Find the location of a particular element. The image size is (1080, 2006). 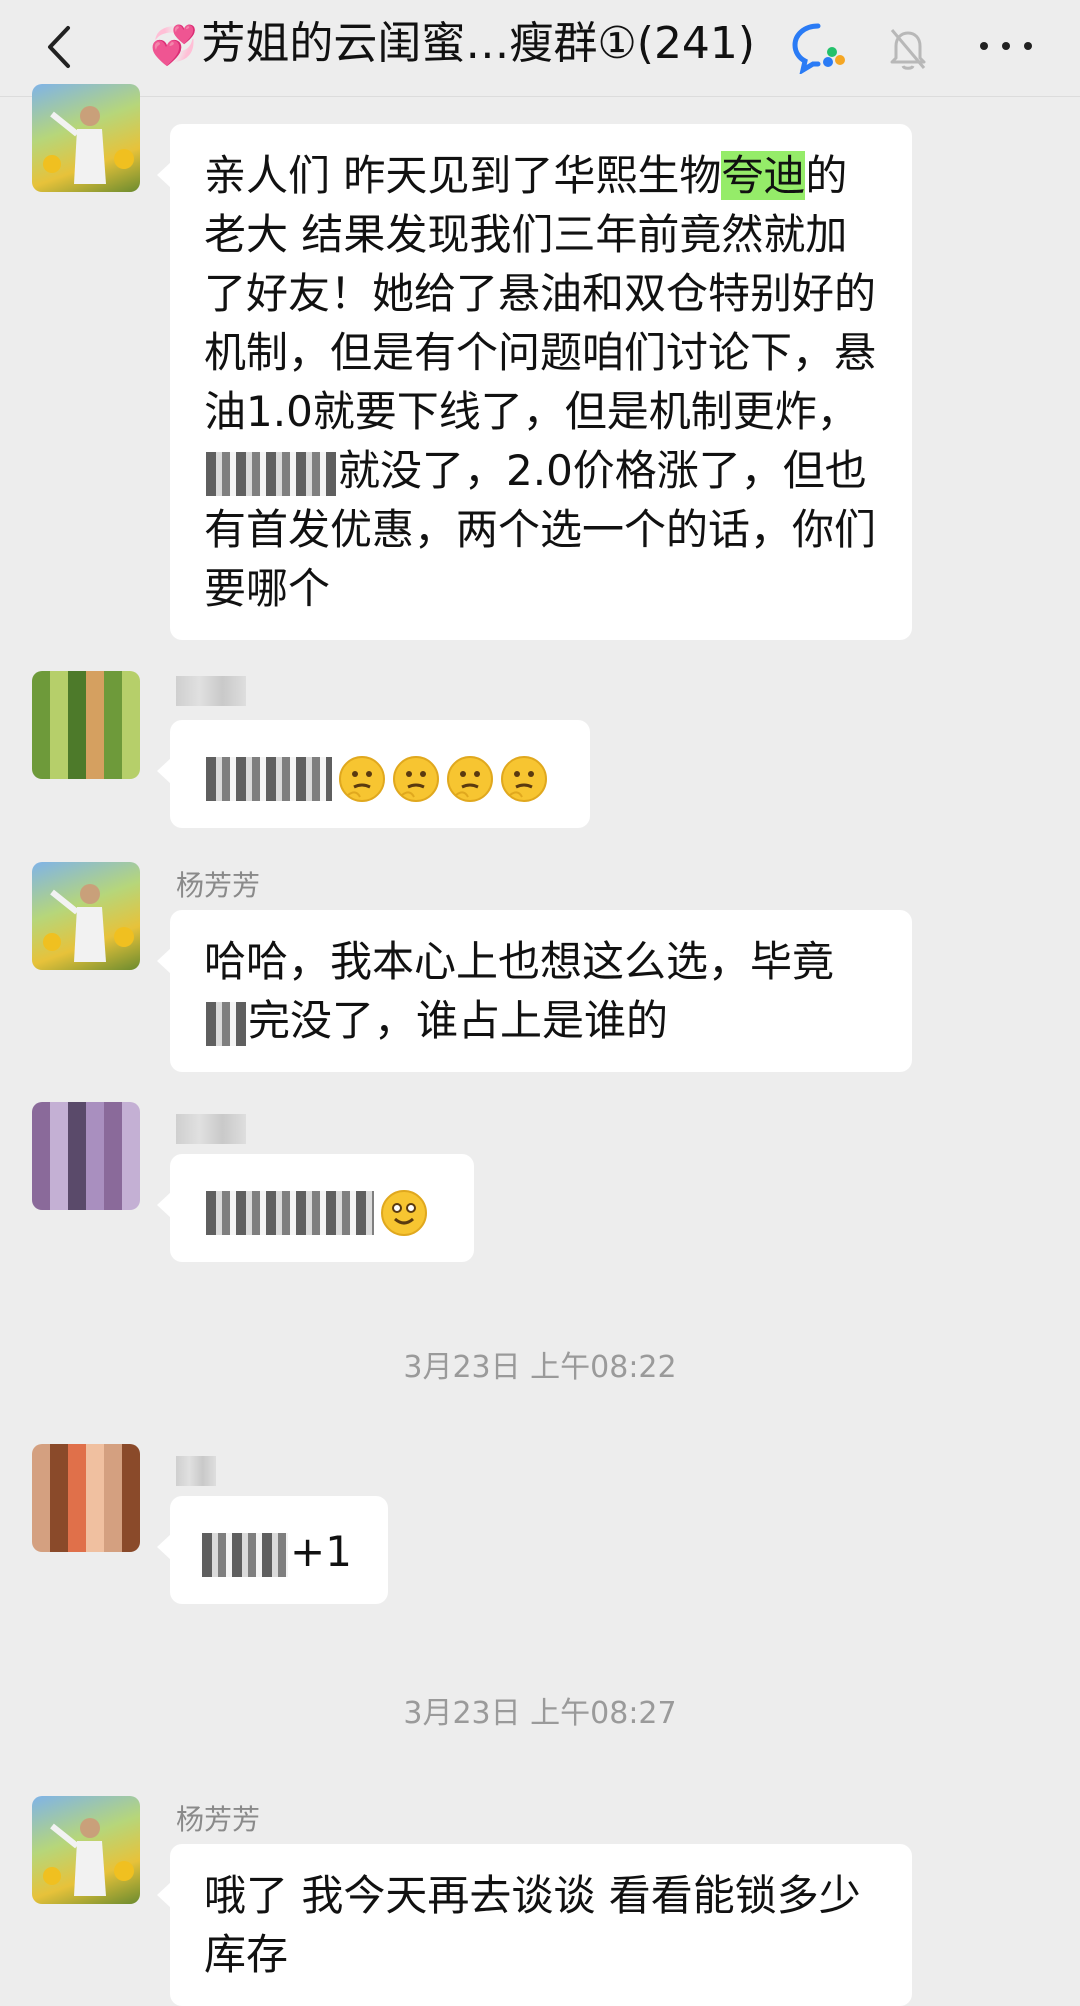

message-bubble: 哦了 我今天再去谈谈 看看能锁多少库存 is located at coordinates (534, 1925).